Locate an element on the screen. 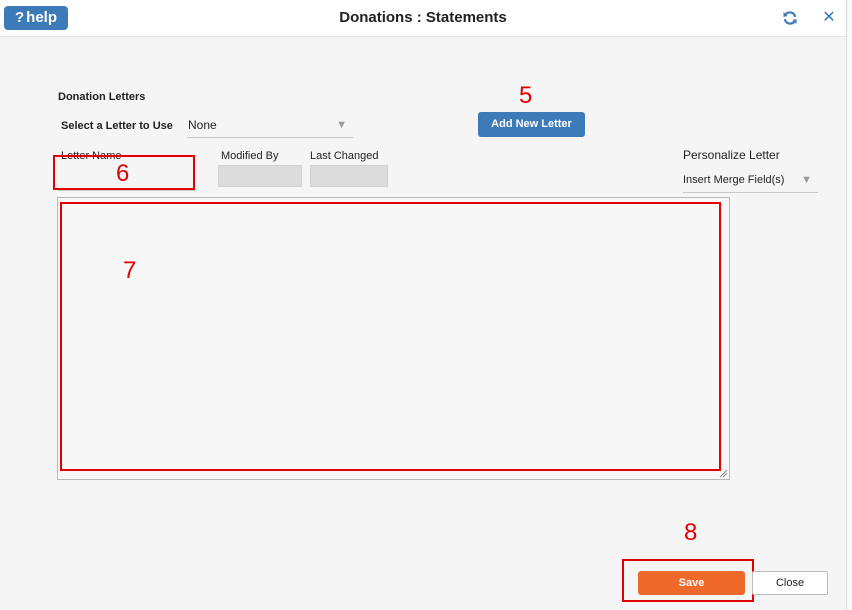 This screenshot has width=852, height=610. select-letter-value: None is located at coordinates (202, 125).